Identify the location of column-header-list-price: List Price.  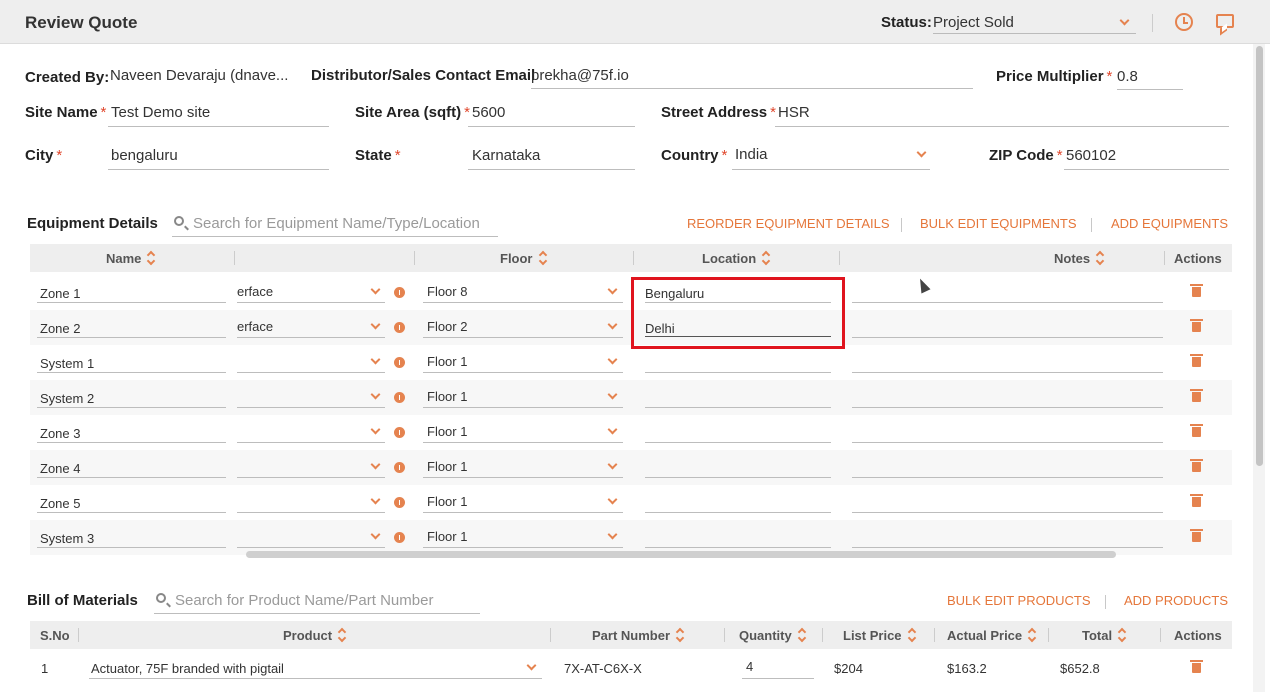
(879, 635).